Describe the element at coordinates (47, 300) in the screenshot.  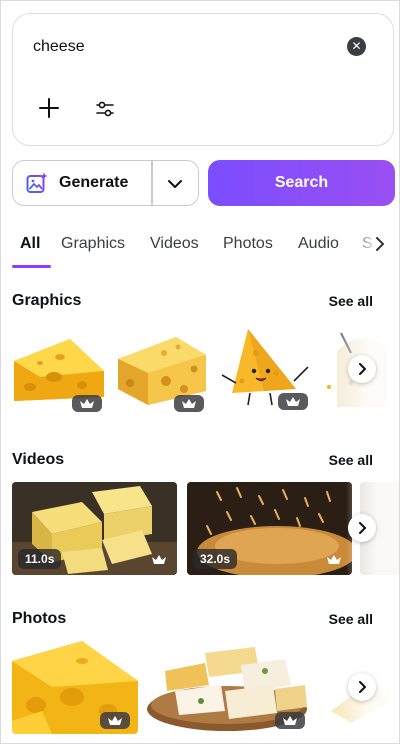
I see `graphics-section-title: Graphics` at that location.